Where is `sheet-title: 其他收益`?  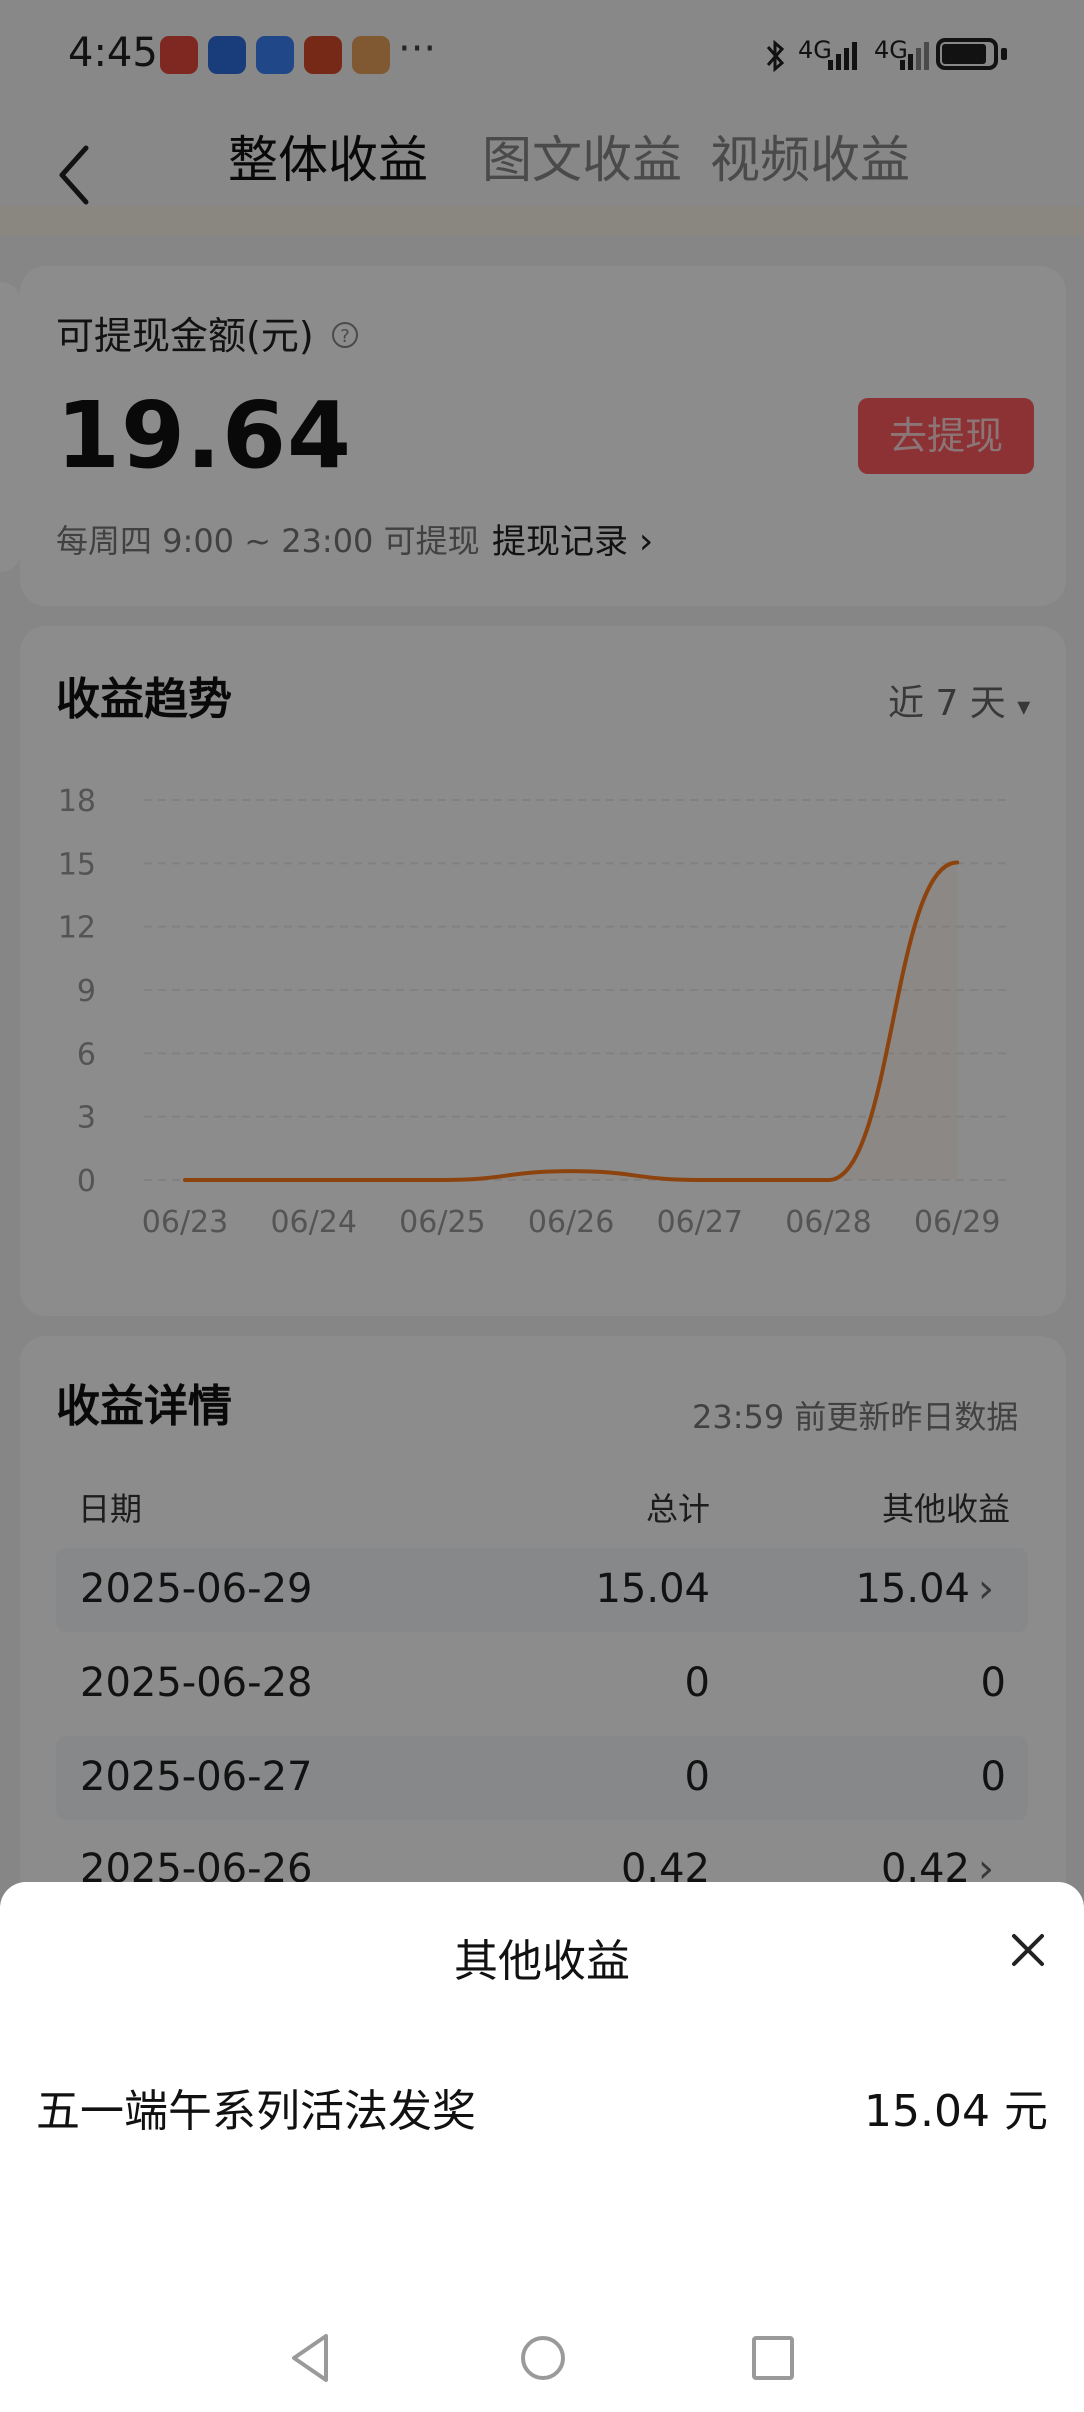
sheet-title: 其他收益 is located at coordinates (542, 1961).